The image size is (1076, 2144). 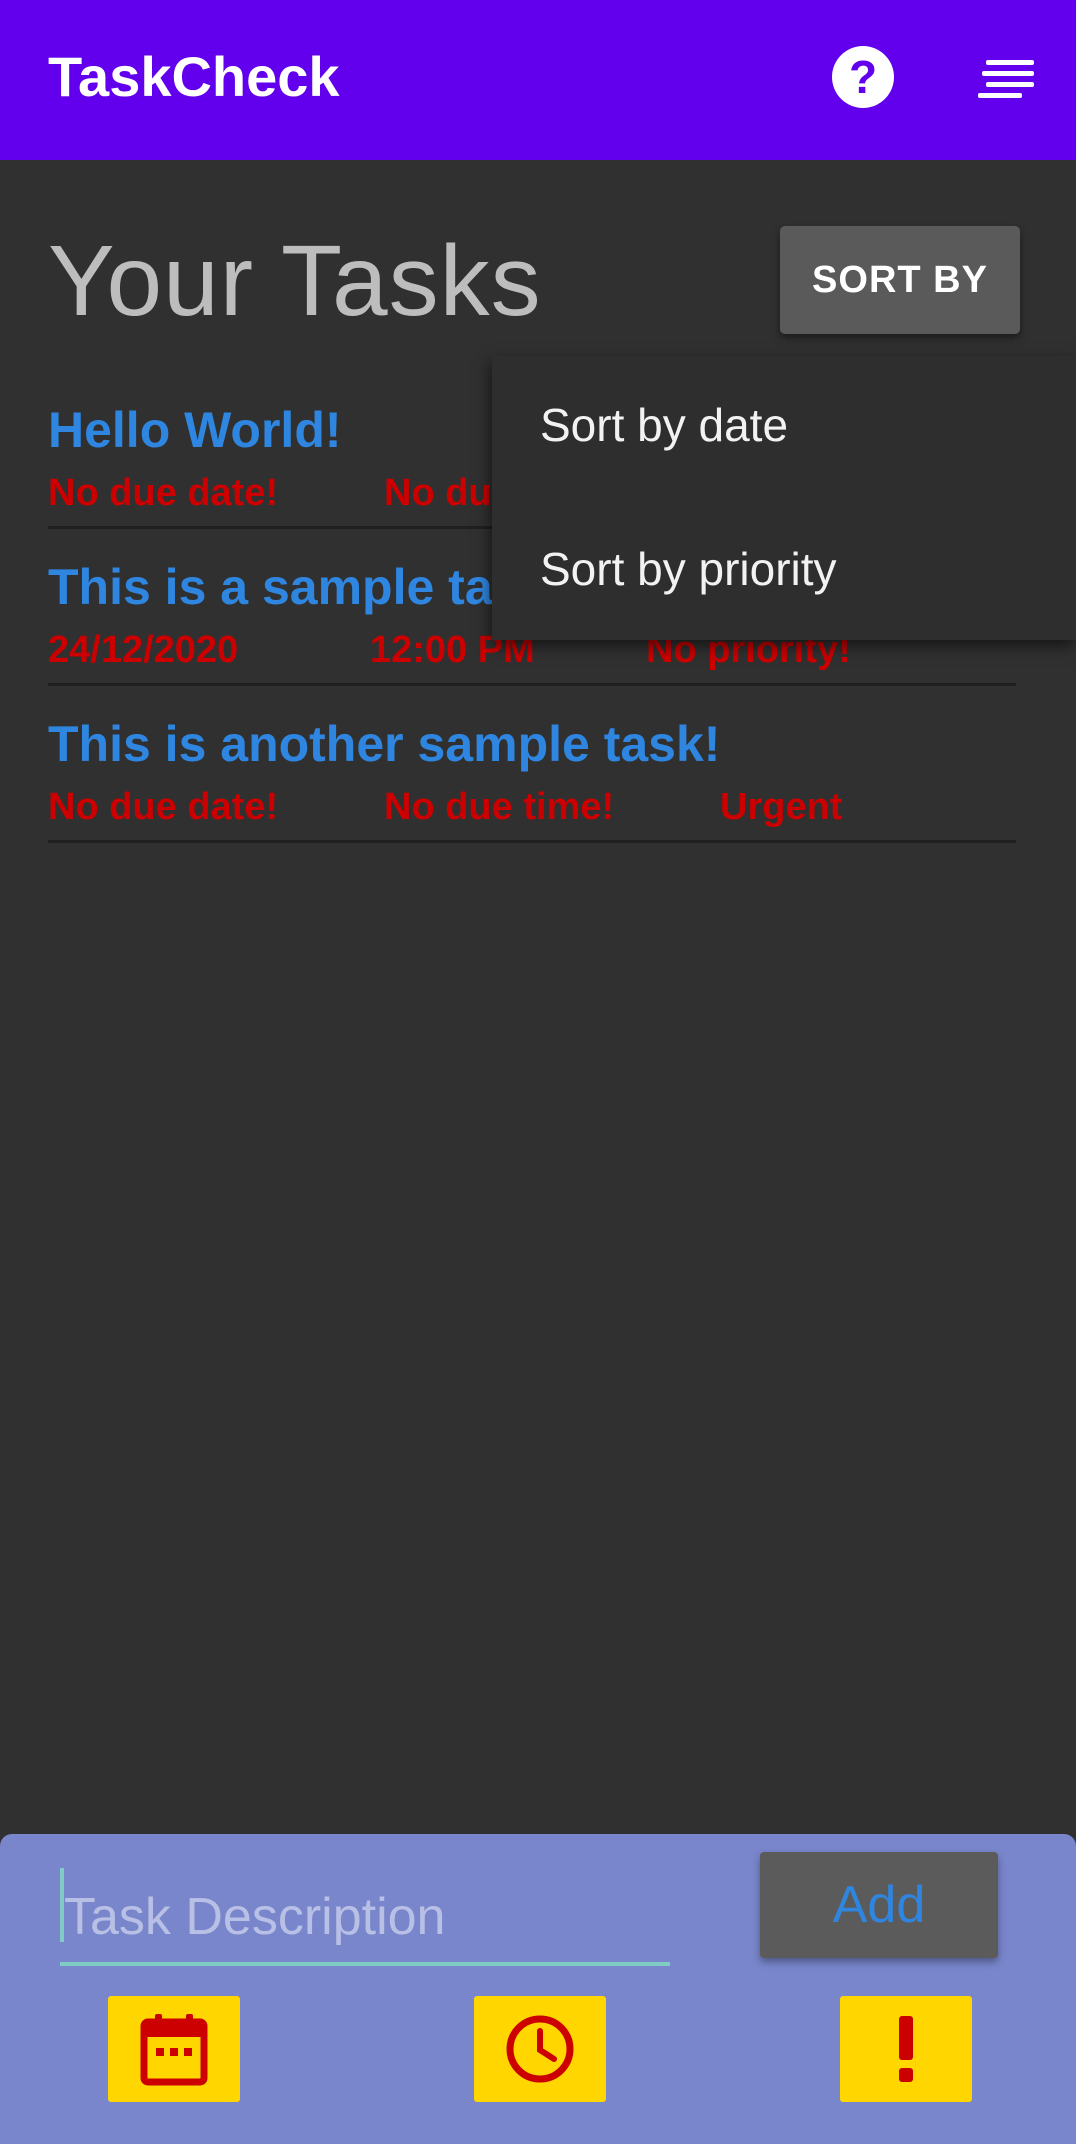 I want to click on add-task-panel: Add, so click(x=538, y=1989).